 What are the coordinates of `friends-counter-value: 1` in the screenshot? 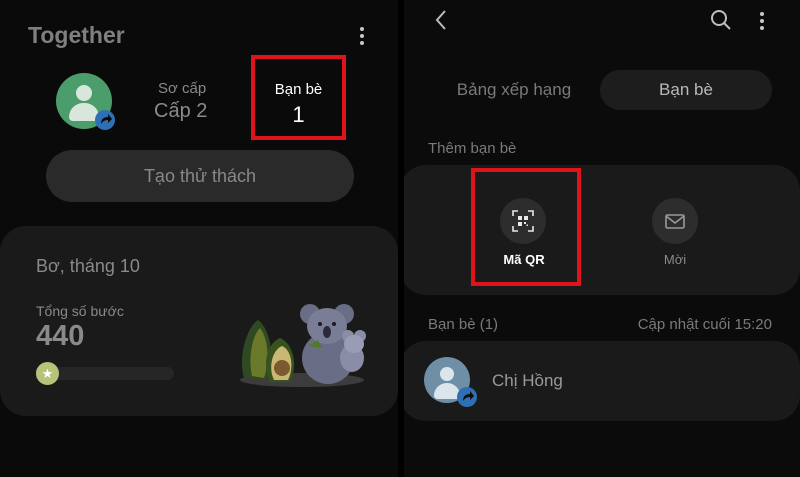 It's located at (298, 114).